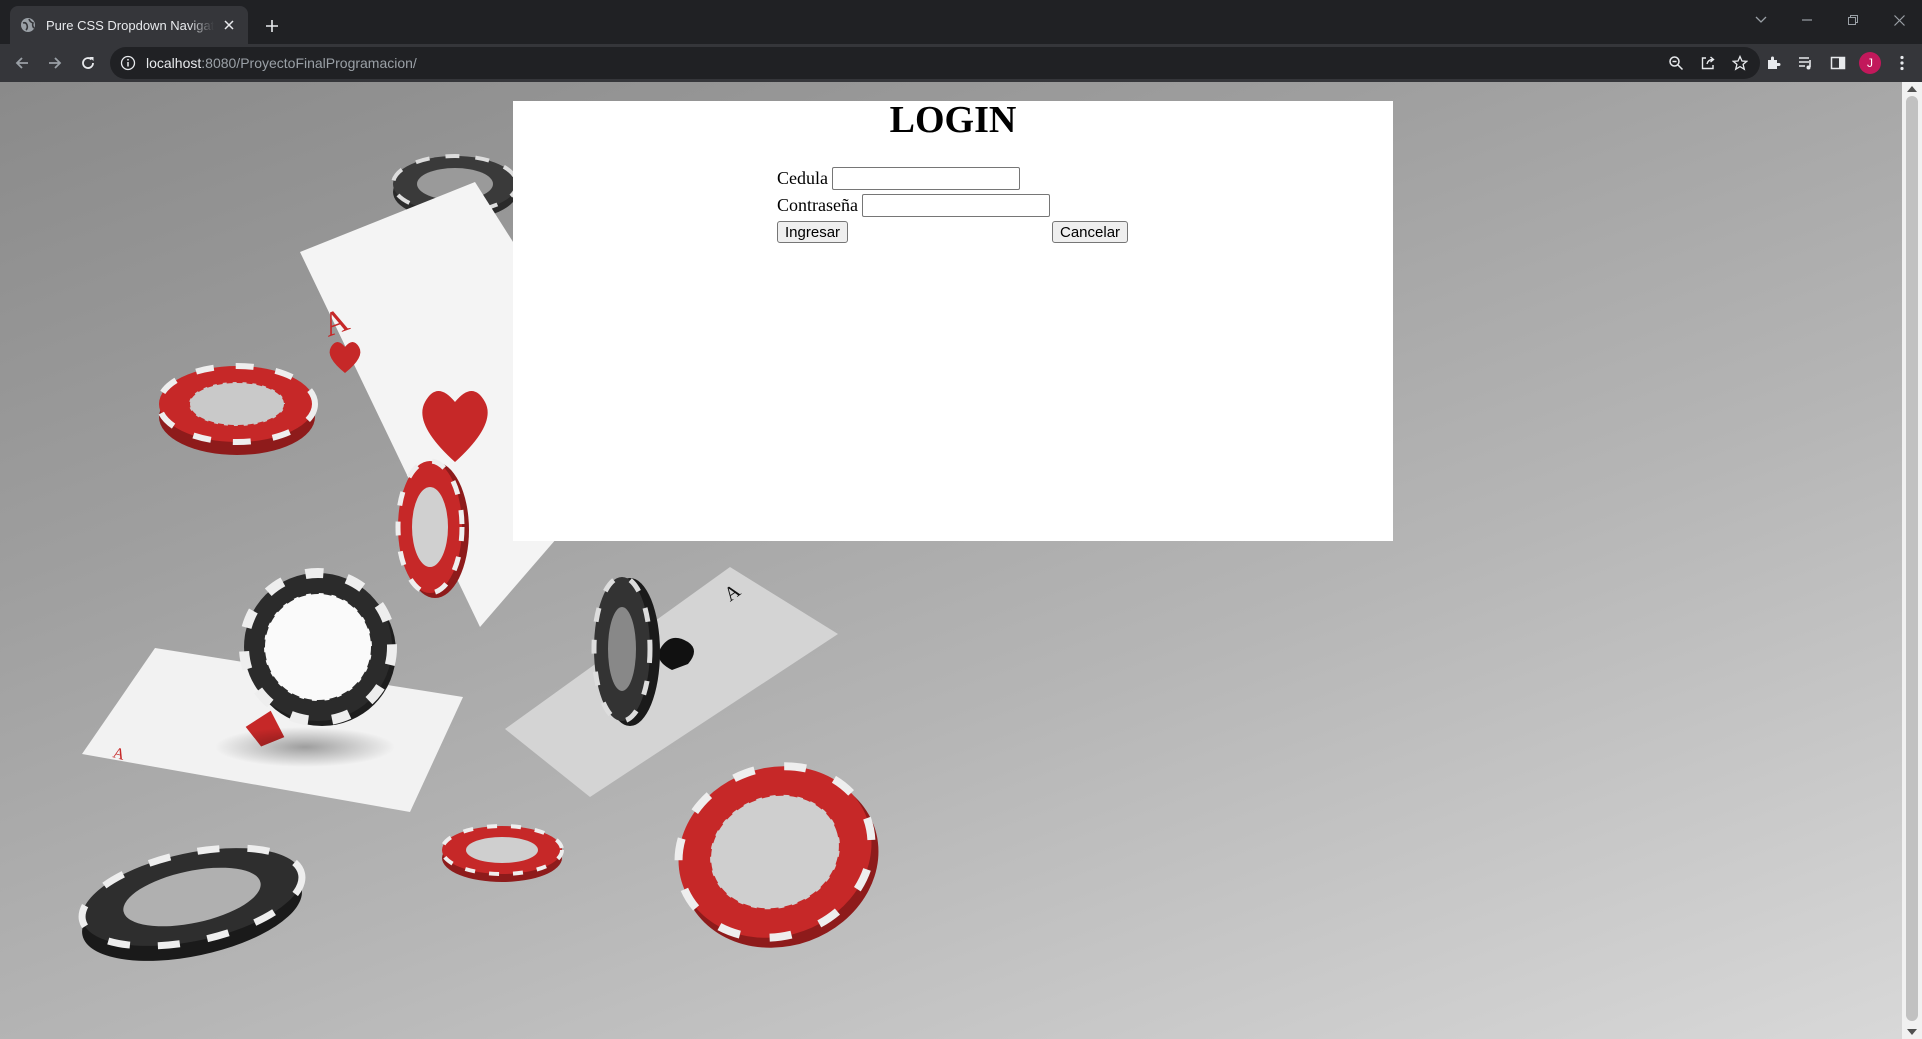  Describe the element at coordinates (88, 63) in the screenshot. I see `reload-icon` at that location.